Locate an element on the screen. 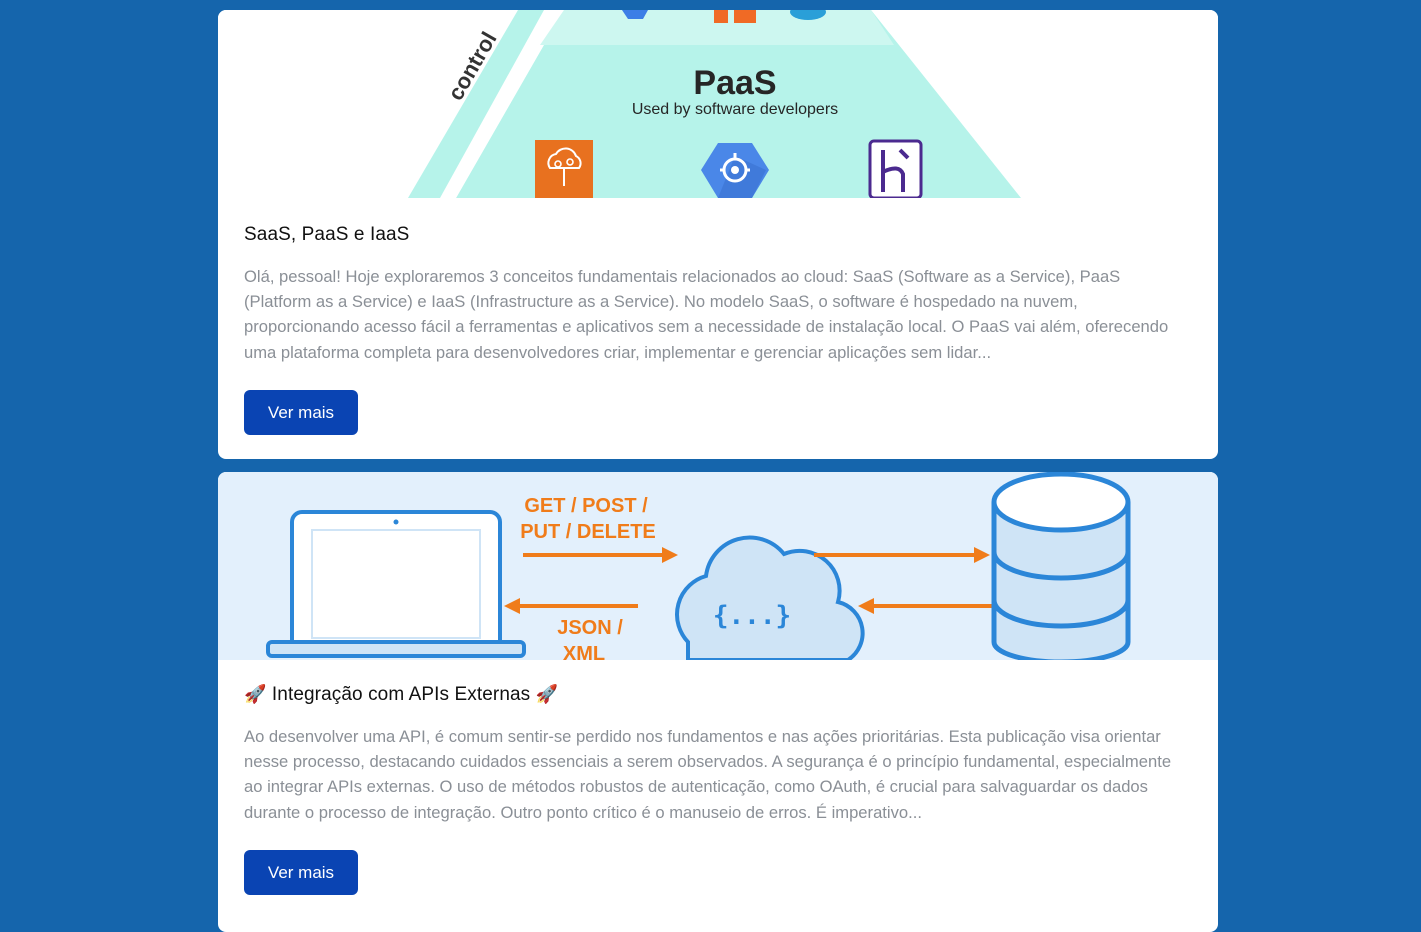 This screenshot has width=1421, height=932. database-icon is located at coordinates (1061, 566).